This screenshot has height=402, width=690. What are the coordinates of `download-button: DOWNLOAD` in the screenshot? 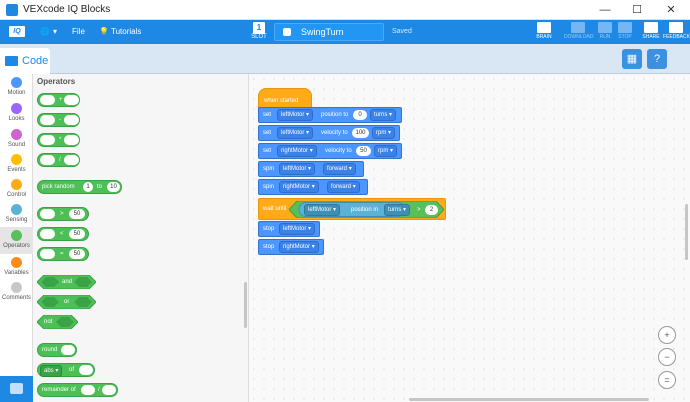 It's located at (578, 31).